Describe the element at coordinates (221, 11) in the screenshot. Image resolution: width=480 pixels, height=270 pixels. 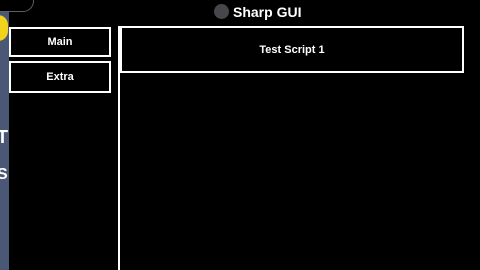
I see `circle-logo-icon` at that location.